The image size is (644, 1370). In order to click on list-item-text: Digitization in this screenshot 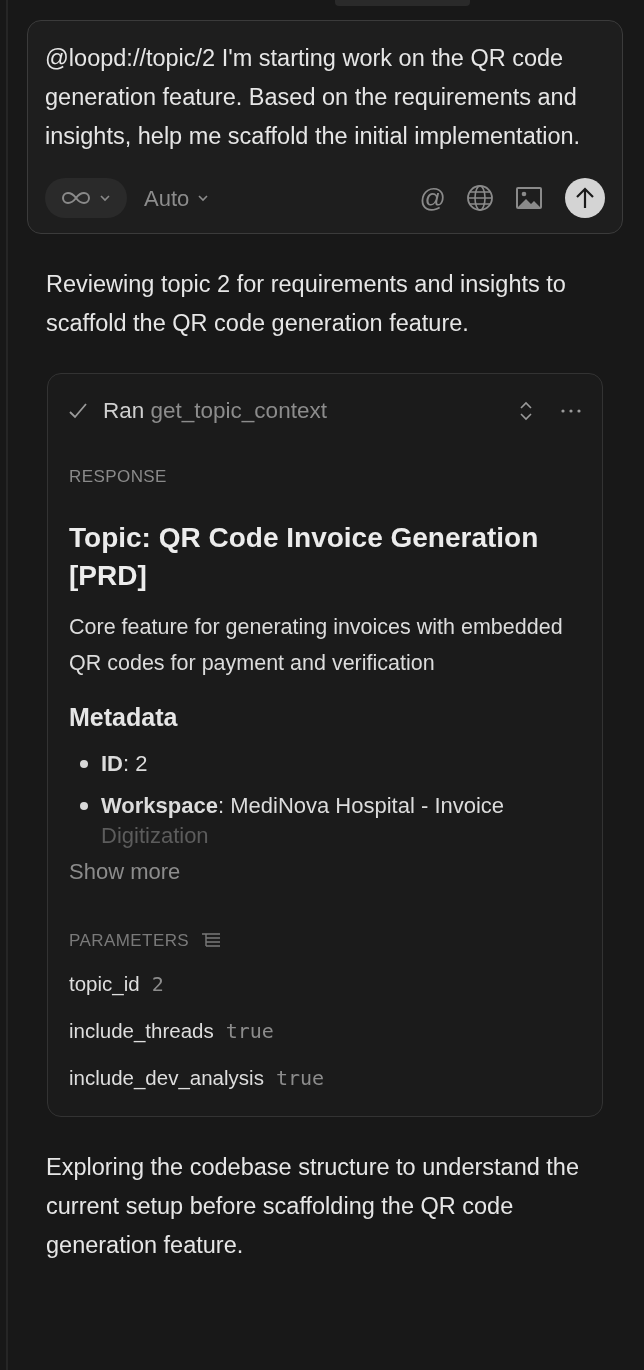, I will do `click(155, 835)`.